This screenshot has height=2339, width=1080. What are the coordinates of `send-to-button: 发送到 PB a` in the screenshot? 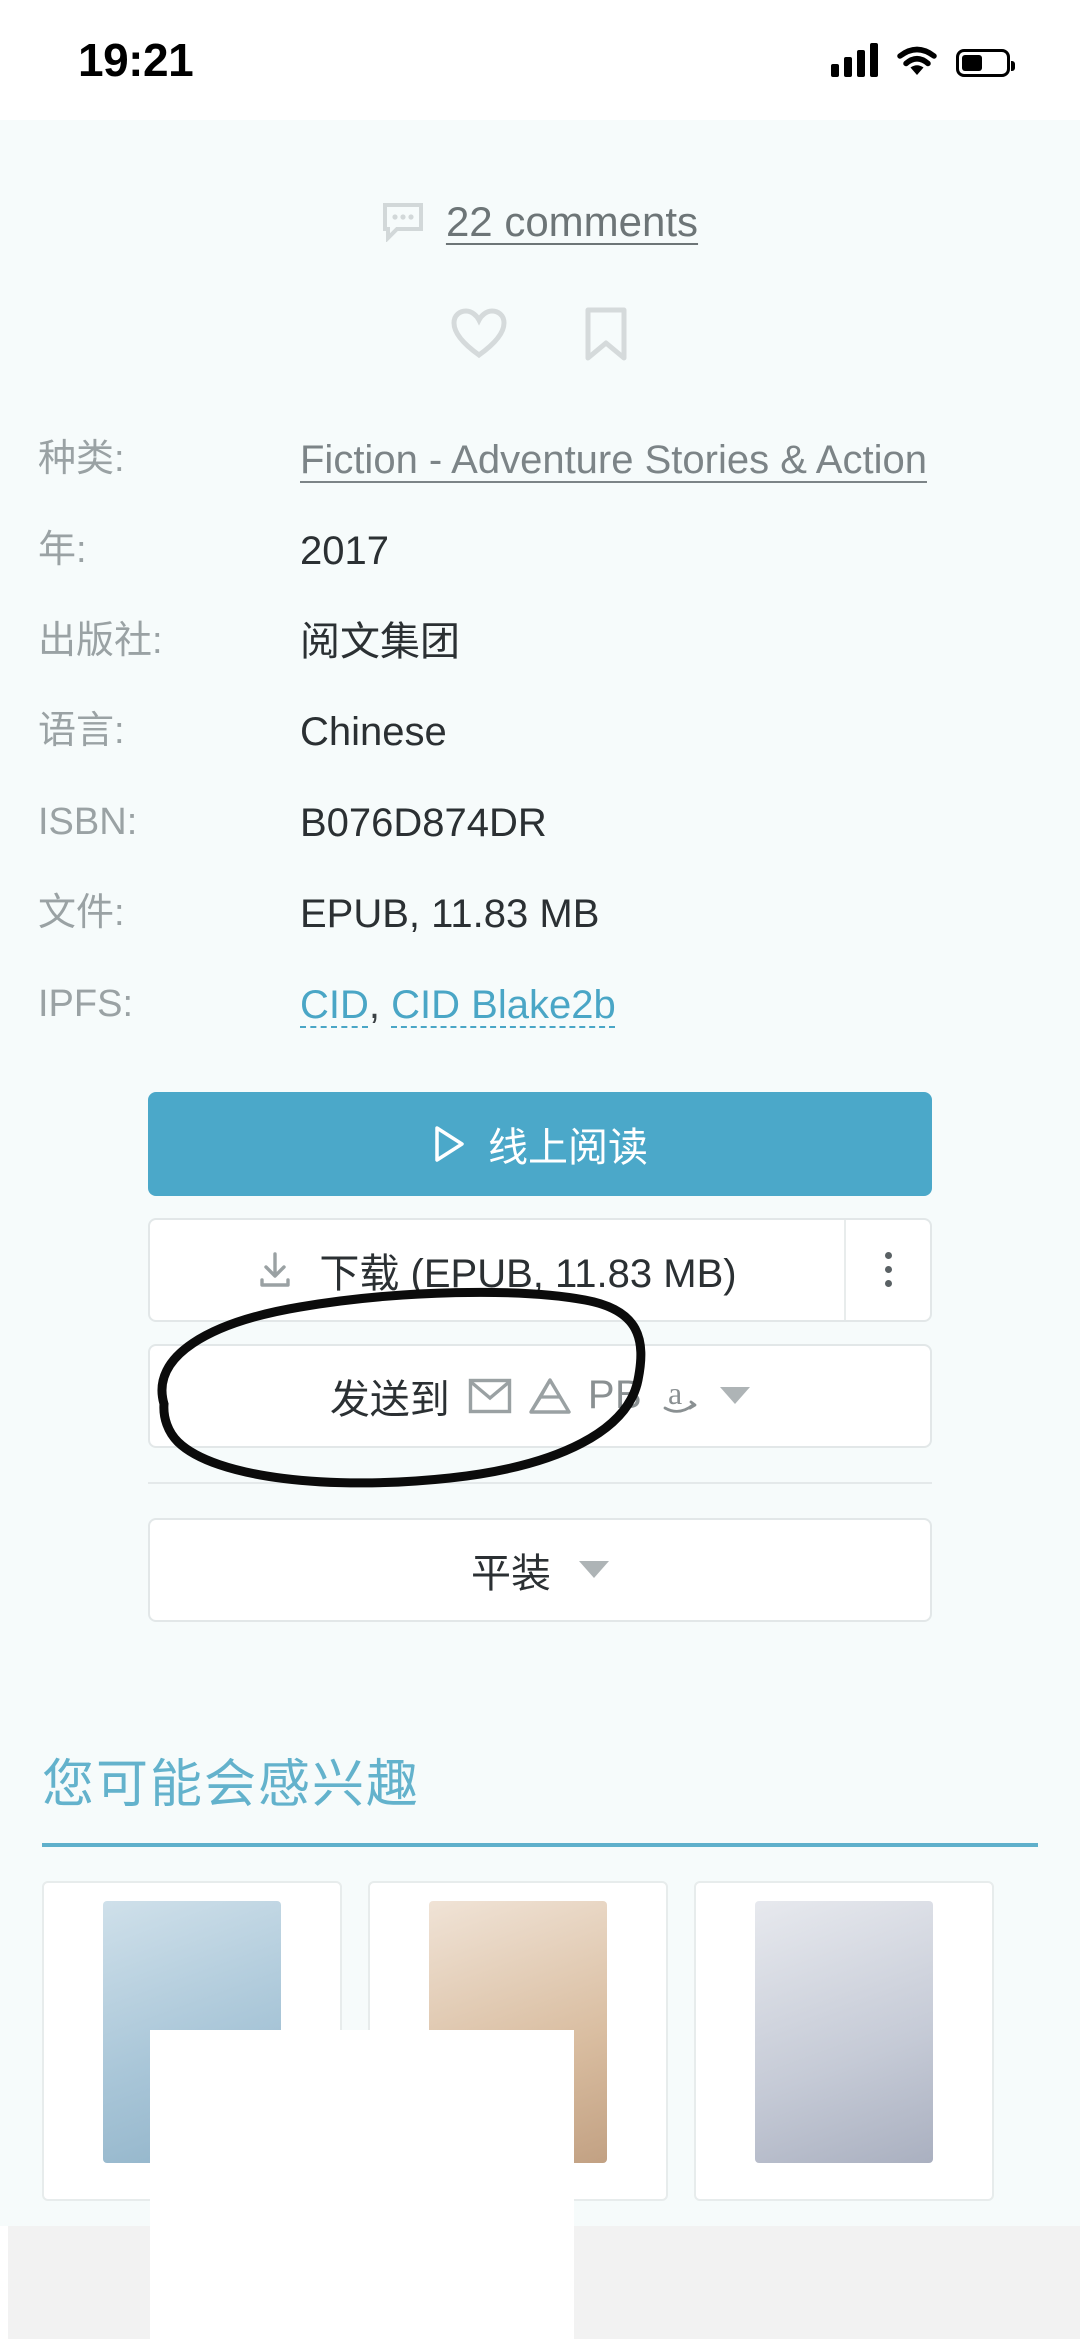 It's located at (540, 1395).